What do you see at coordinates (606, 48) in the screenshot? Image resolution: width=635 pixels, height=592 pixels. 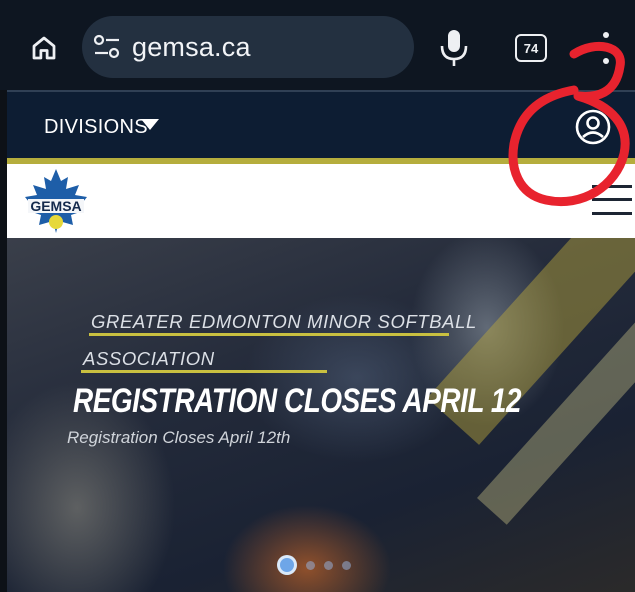 I see `more-vert-icon` at bounding box center [606, 48].